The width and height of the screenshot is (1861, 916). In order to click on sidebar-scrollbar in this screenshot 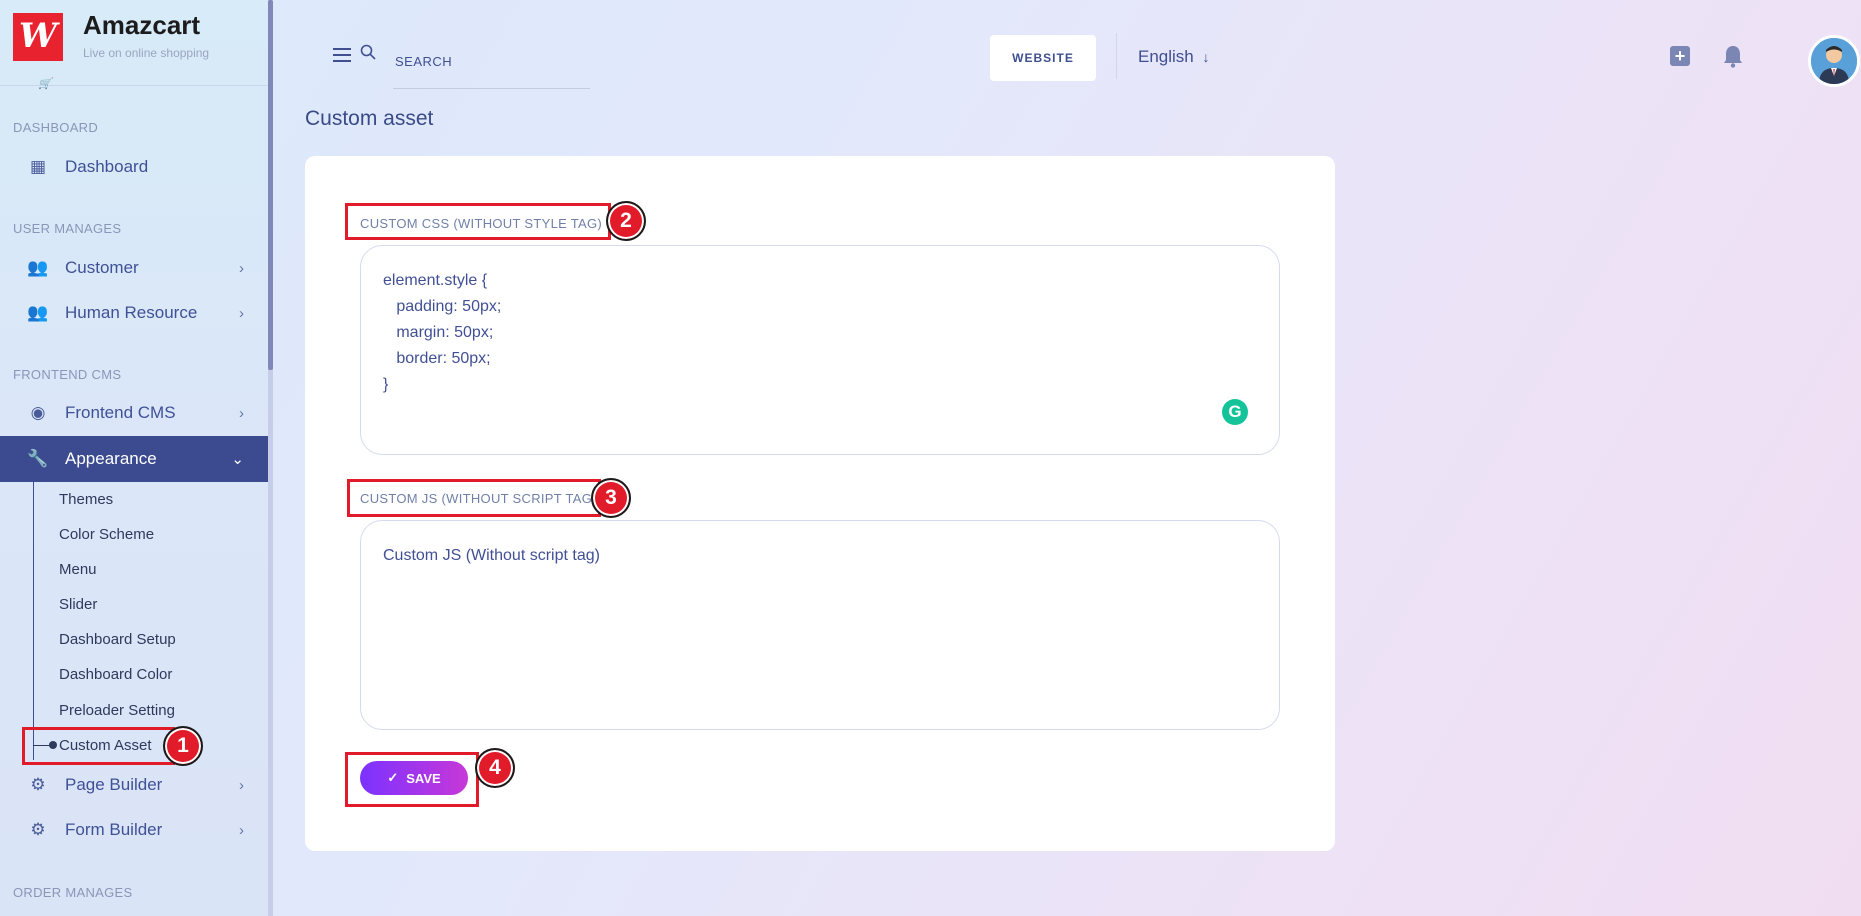, I will do `click(270, 458)`.